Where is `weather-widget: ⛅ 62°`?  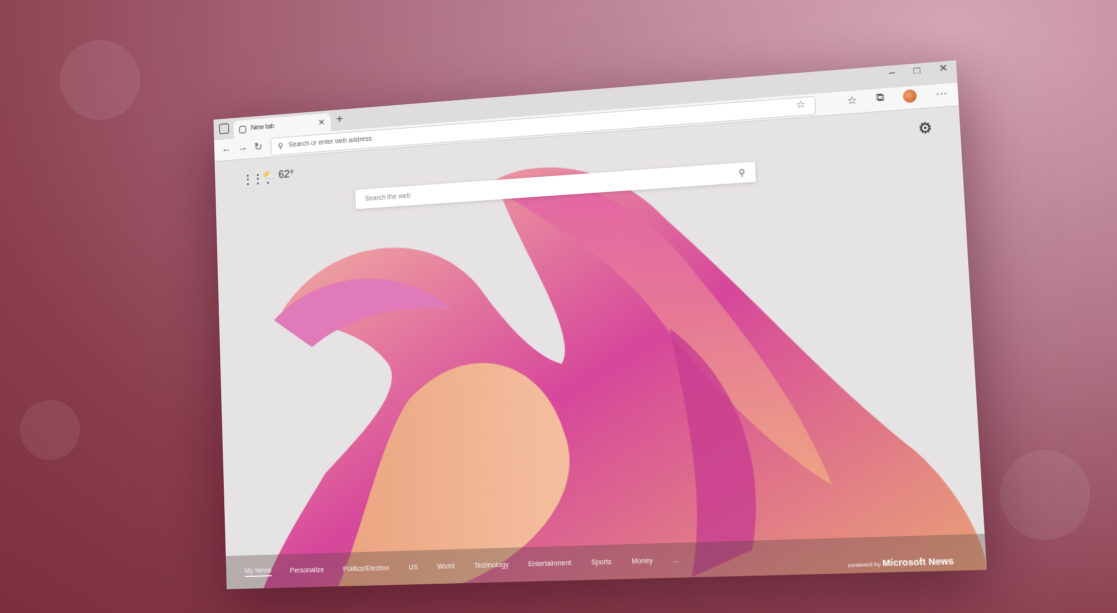
weather-widget: ⛅ 62° is located at coordinates (278, 175).